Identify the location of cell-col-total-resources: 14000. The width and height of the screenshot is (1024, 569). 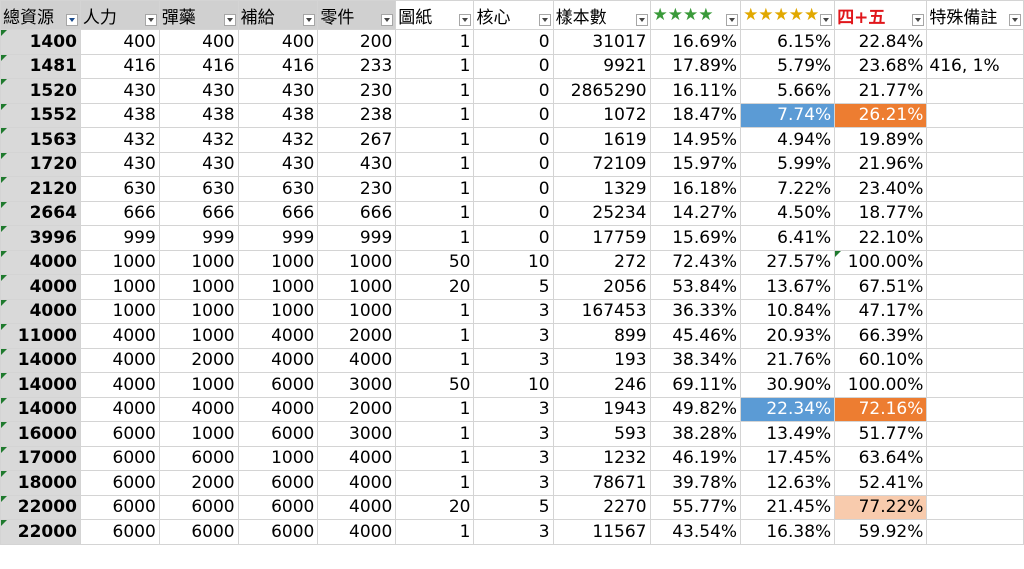
(40, 360).